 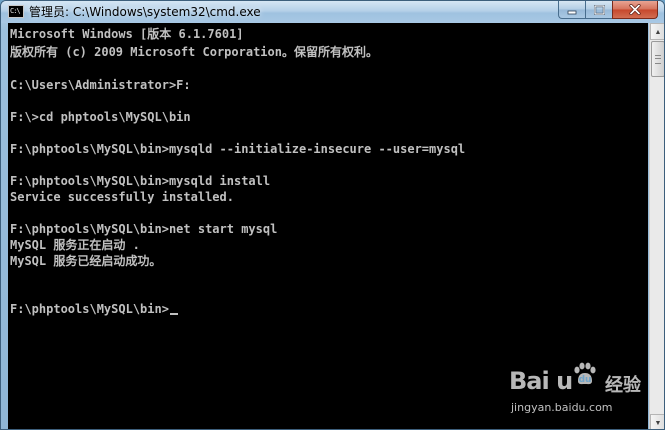 What do you see at coordinates (75, 245) in the screenshot?
I see `console-line: MySQL 服务正在启动 .` at bounding box center [75, 245].